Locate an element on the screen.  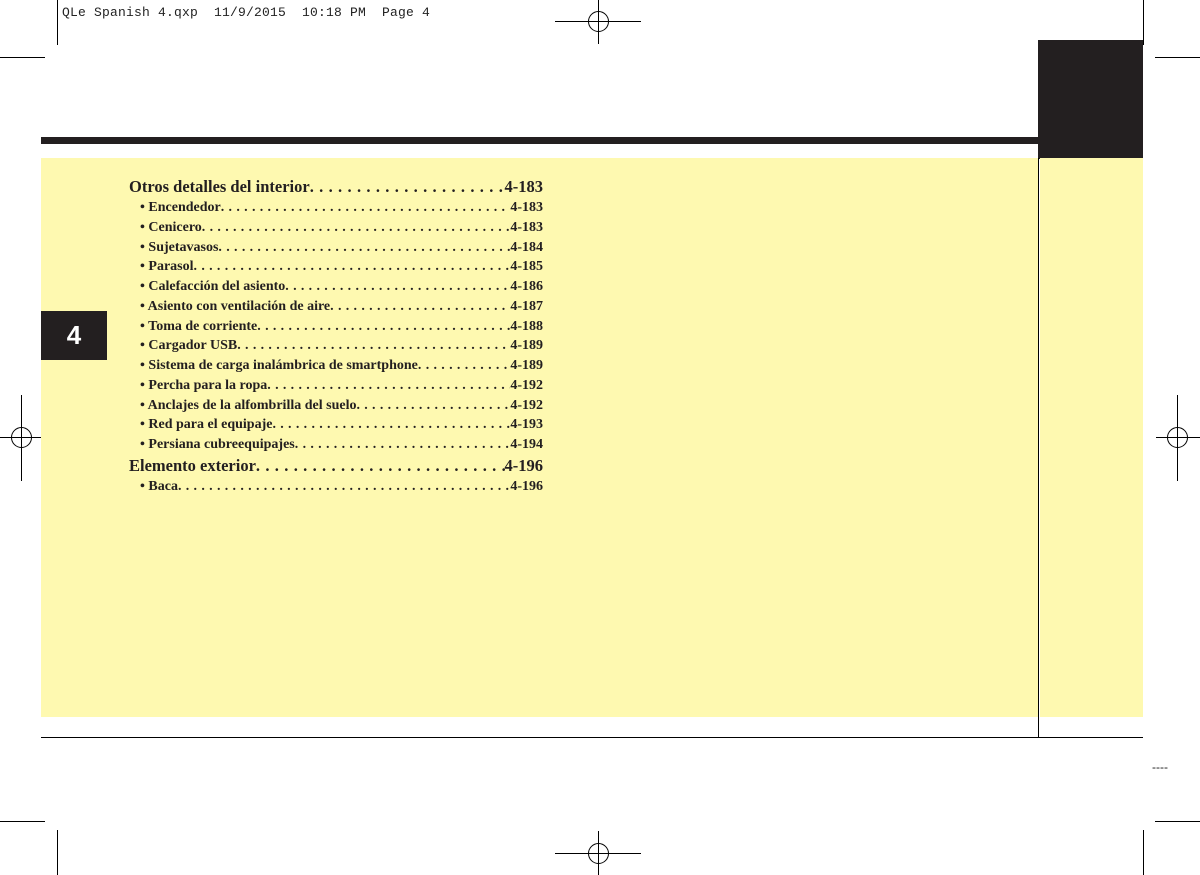
toc-entry: • Percha para la ropa 4-192 is located at coordinates (336, 386).